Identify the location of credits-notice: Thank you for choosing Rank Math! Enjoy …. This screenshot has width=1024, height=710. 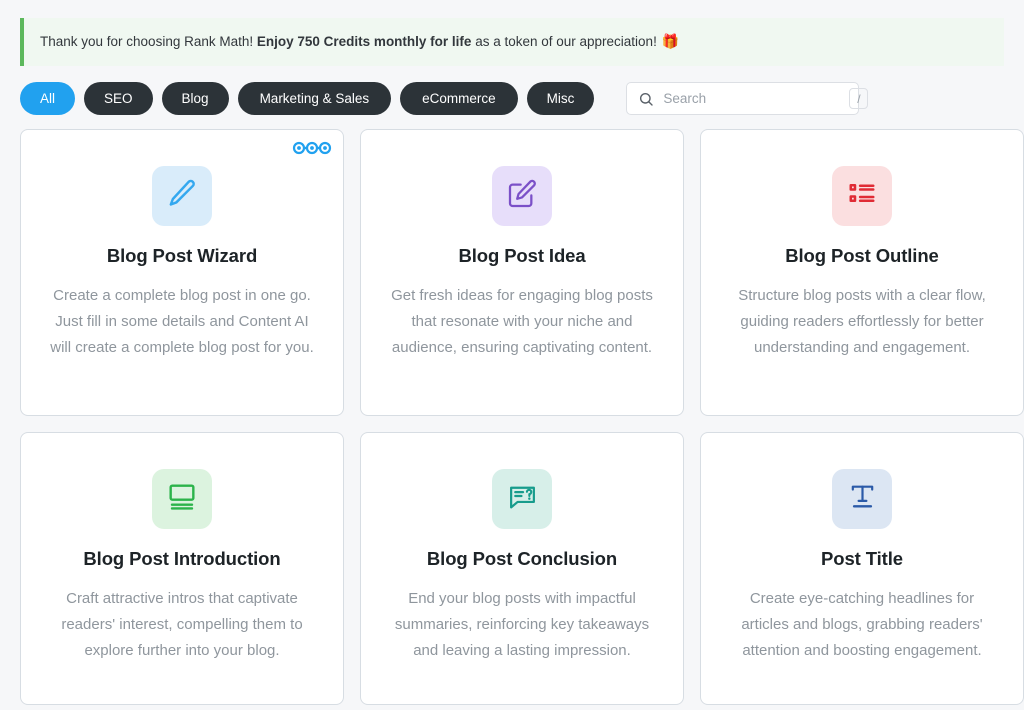
(512, 42).